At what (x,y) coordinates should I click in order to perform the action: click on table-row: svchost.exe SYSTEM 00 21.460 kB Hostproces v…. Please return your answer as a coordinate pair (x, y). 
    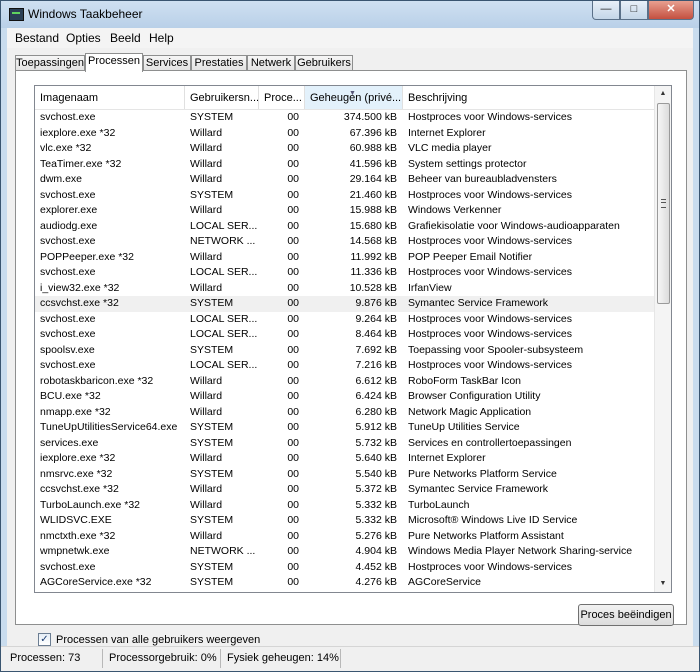
    Looking at the image, I should click on (345, 196).